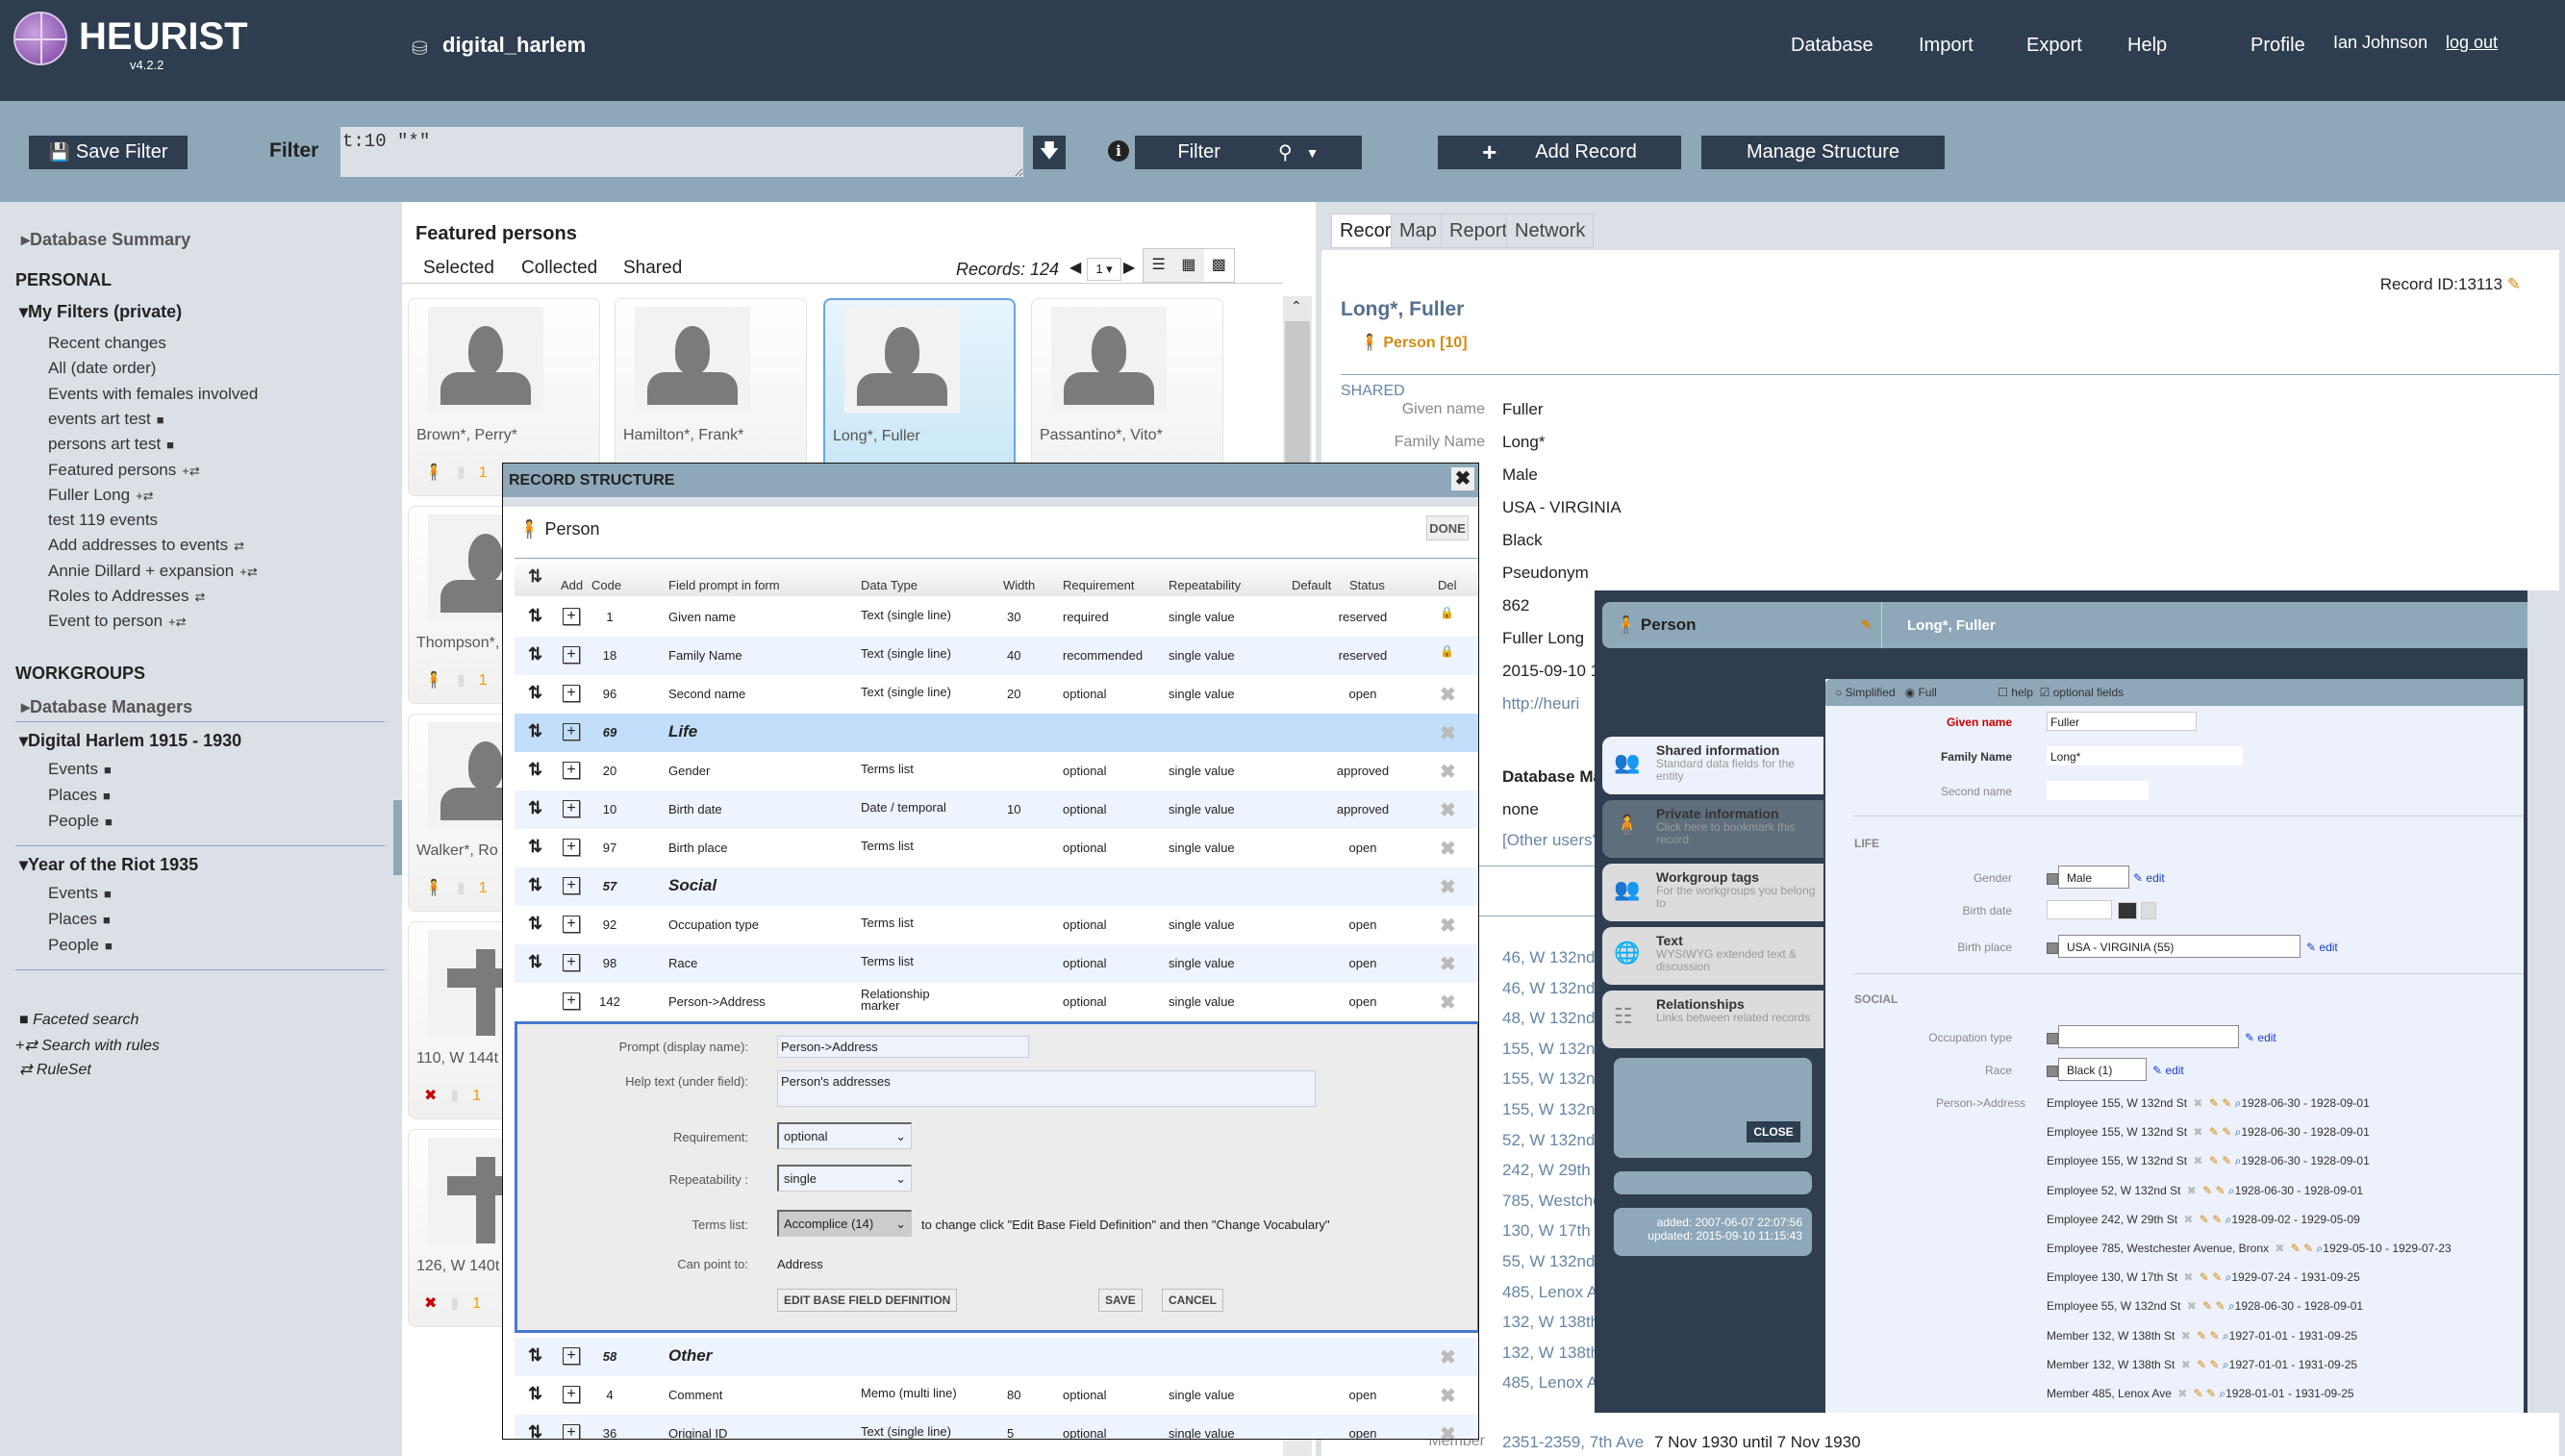  I want to click on filter-dh-people: People ■, so click(80, 821).